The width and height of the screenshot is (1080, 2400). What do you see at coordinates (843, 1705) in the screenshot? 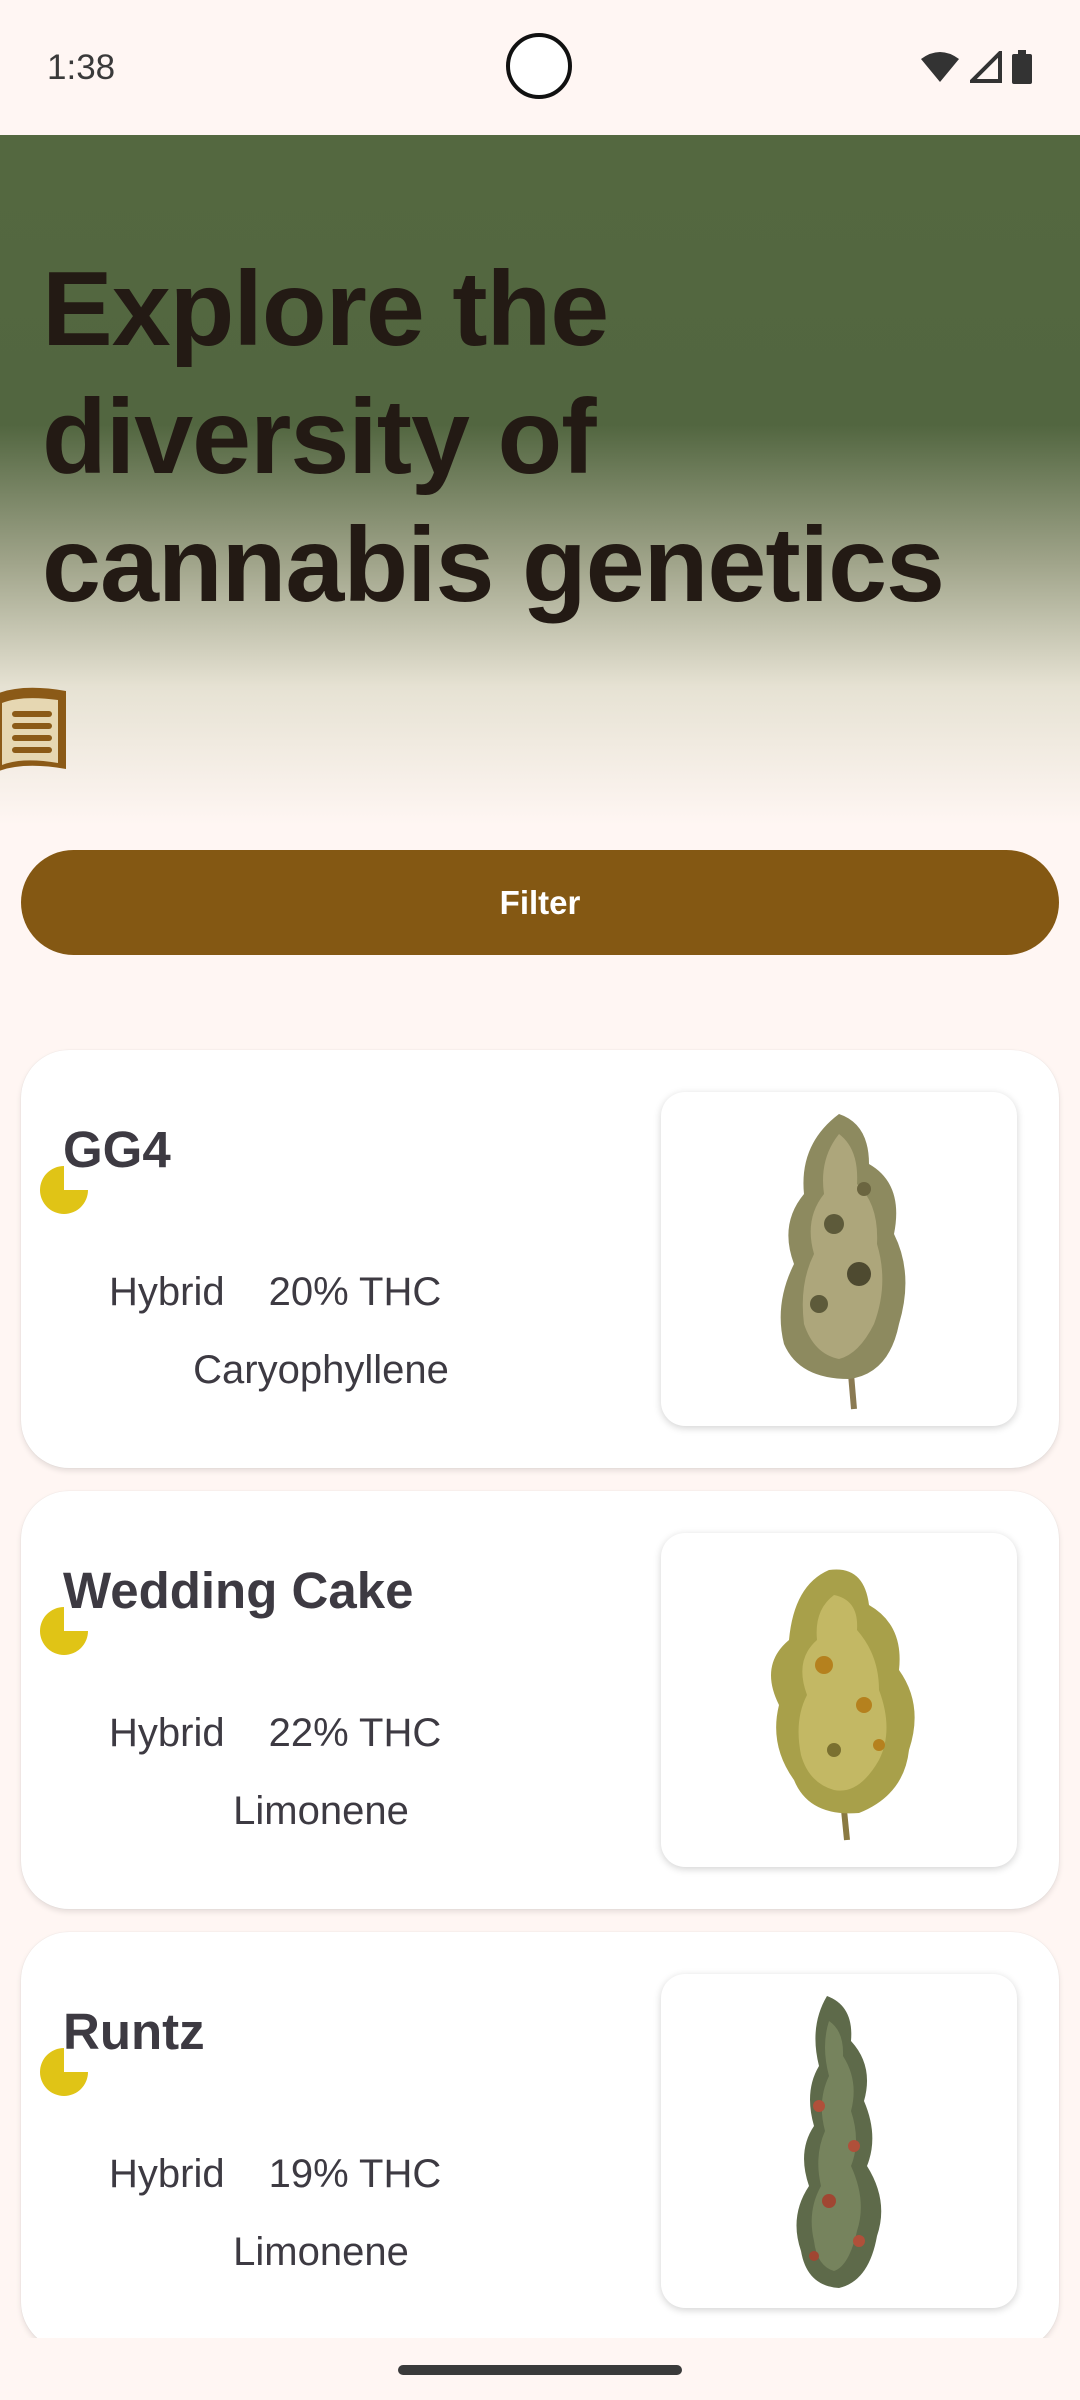
I see `bud-photo-wedding-cake` at bounding box center [843, 1705].